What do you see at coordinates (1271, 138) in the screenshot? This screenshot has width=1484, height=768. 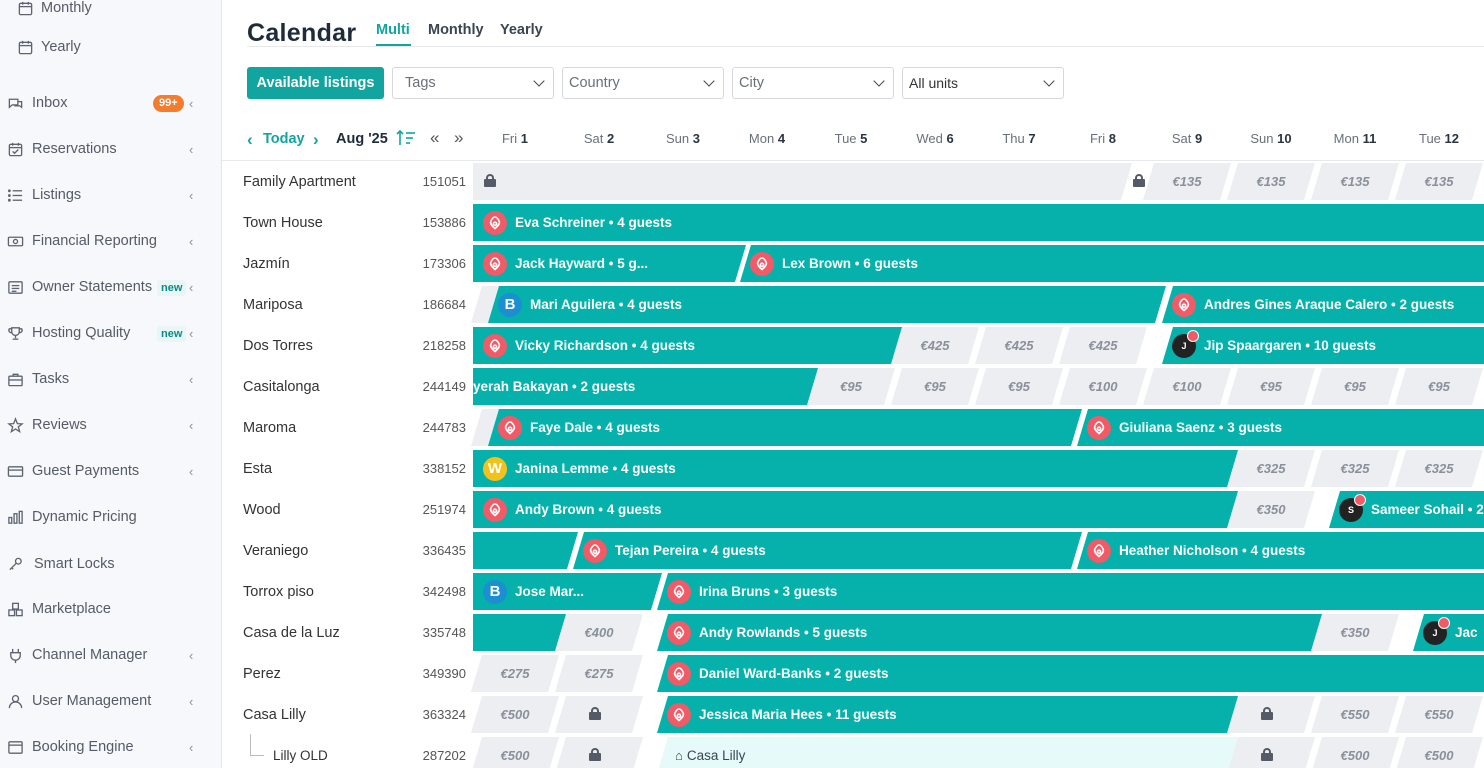 I see `day-header: Sun 10` at bounding box center [1271, 138].